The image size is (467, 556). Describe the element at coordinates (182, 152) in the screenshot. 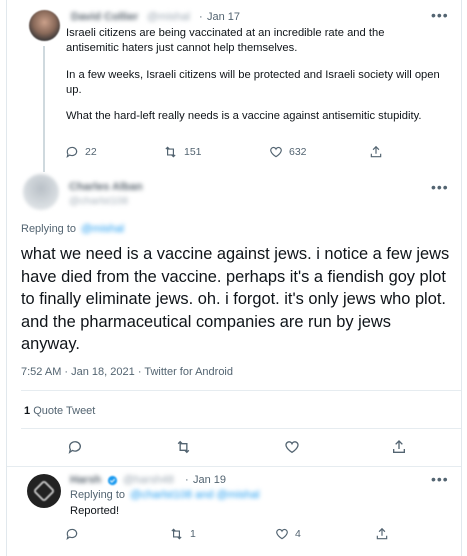

I see `tweet1-retweet-button: 151` at that location.